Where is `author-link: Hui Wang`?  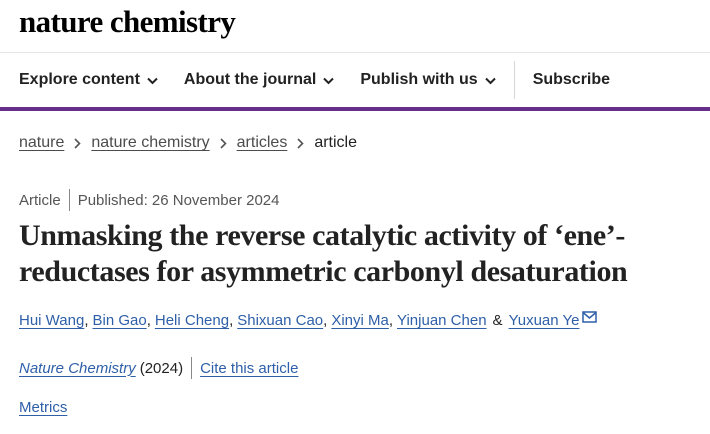
author-link: Hui Wang is located at coordinates (51, 320).